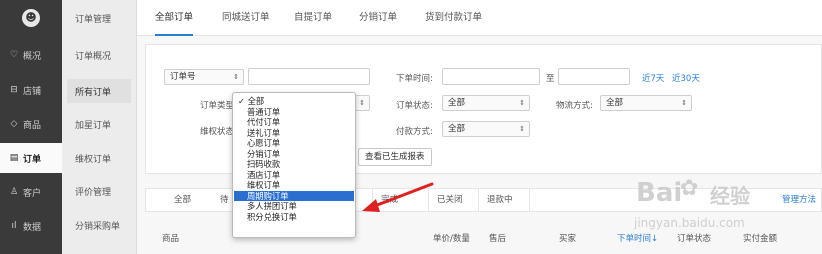  Describe the element at coordinates (14, 55) in the screenshot. I see `overview-icon: ♡` at that location.